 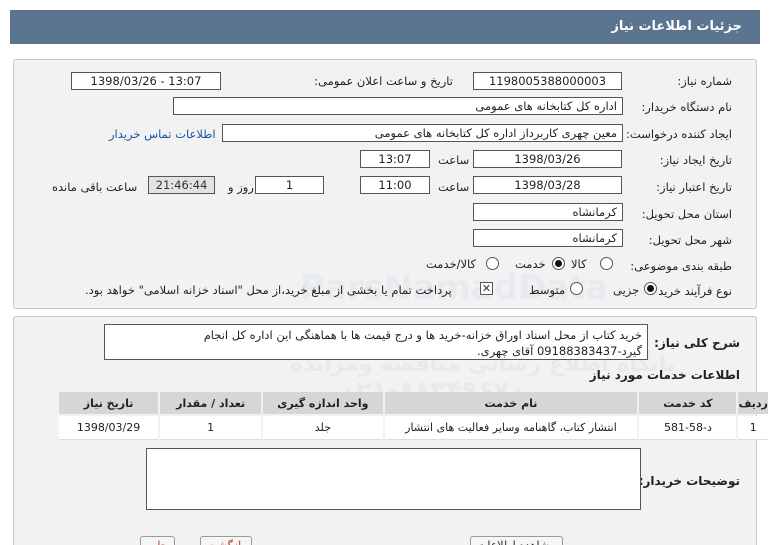 I want to click on col-unit-header: واحد اندازه گیری, so click(x=323, y=403).